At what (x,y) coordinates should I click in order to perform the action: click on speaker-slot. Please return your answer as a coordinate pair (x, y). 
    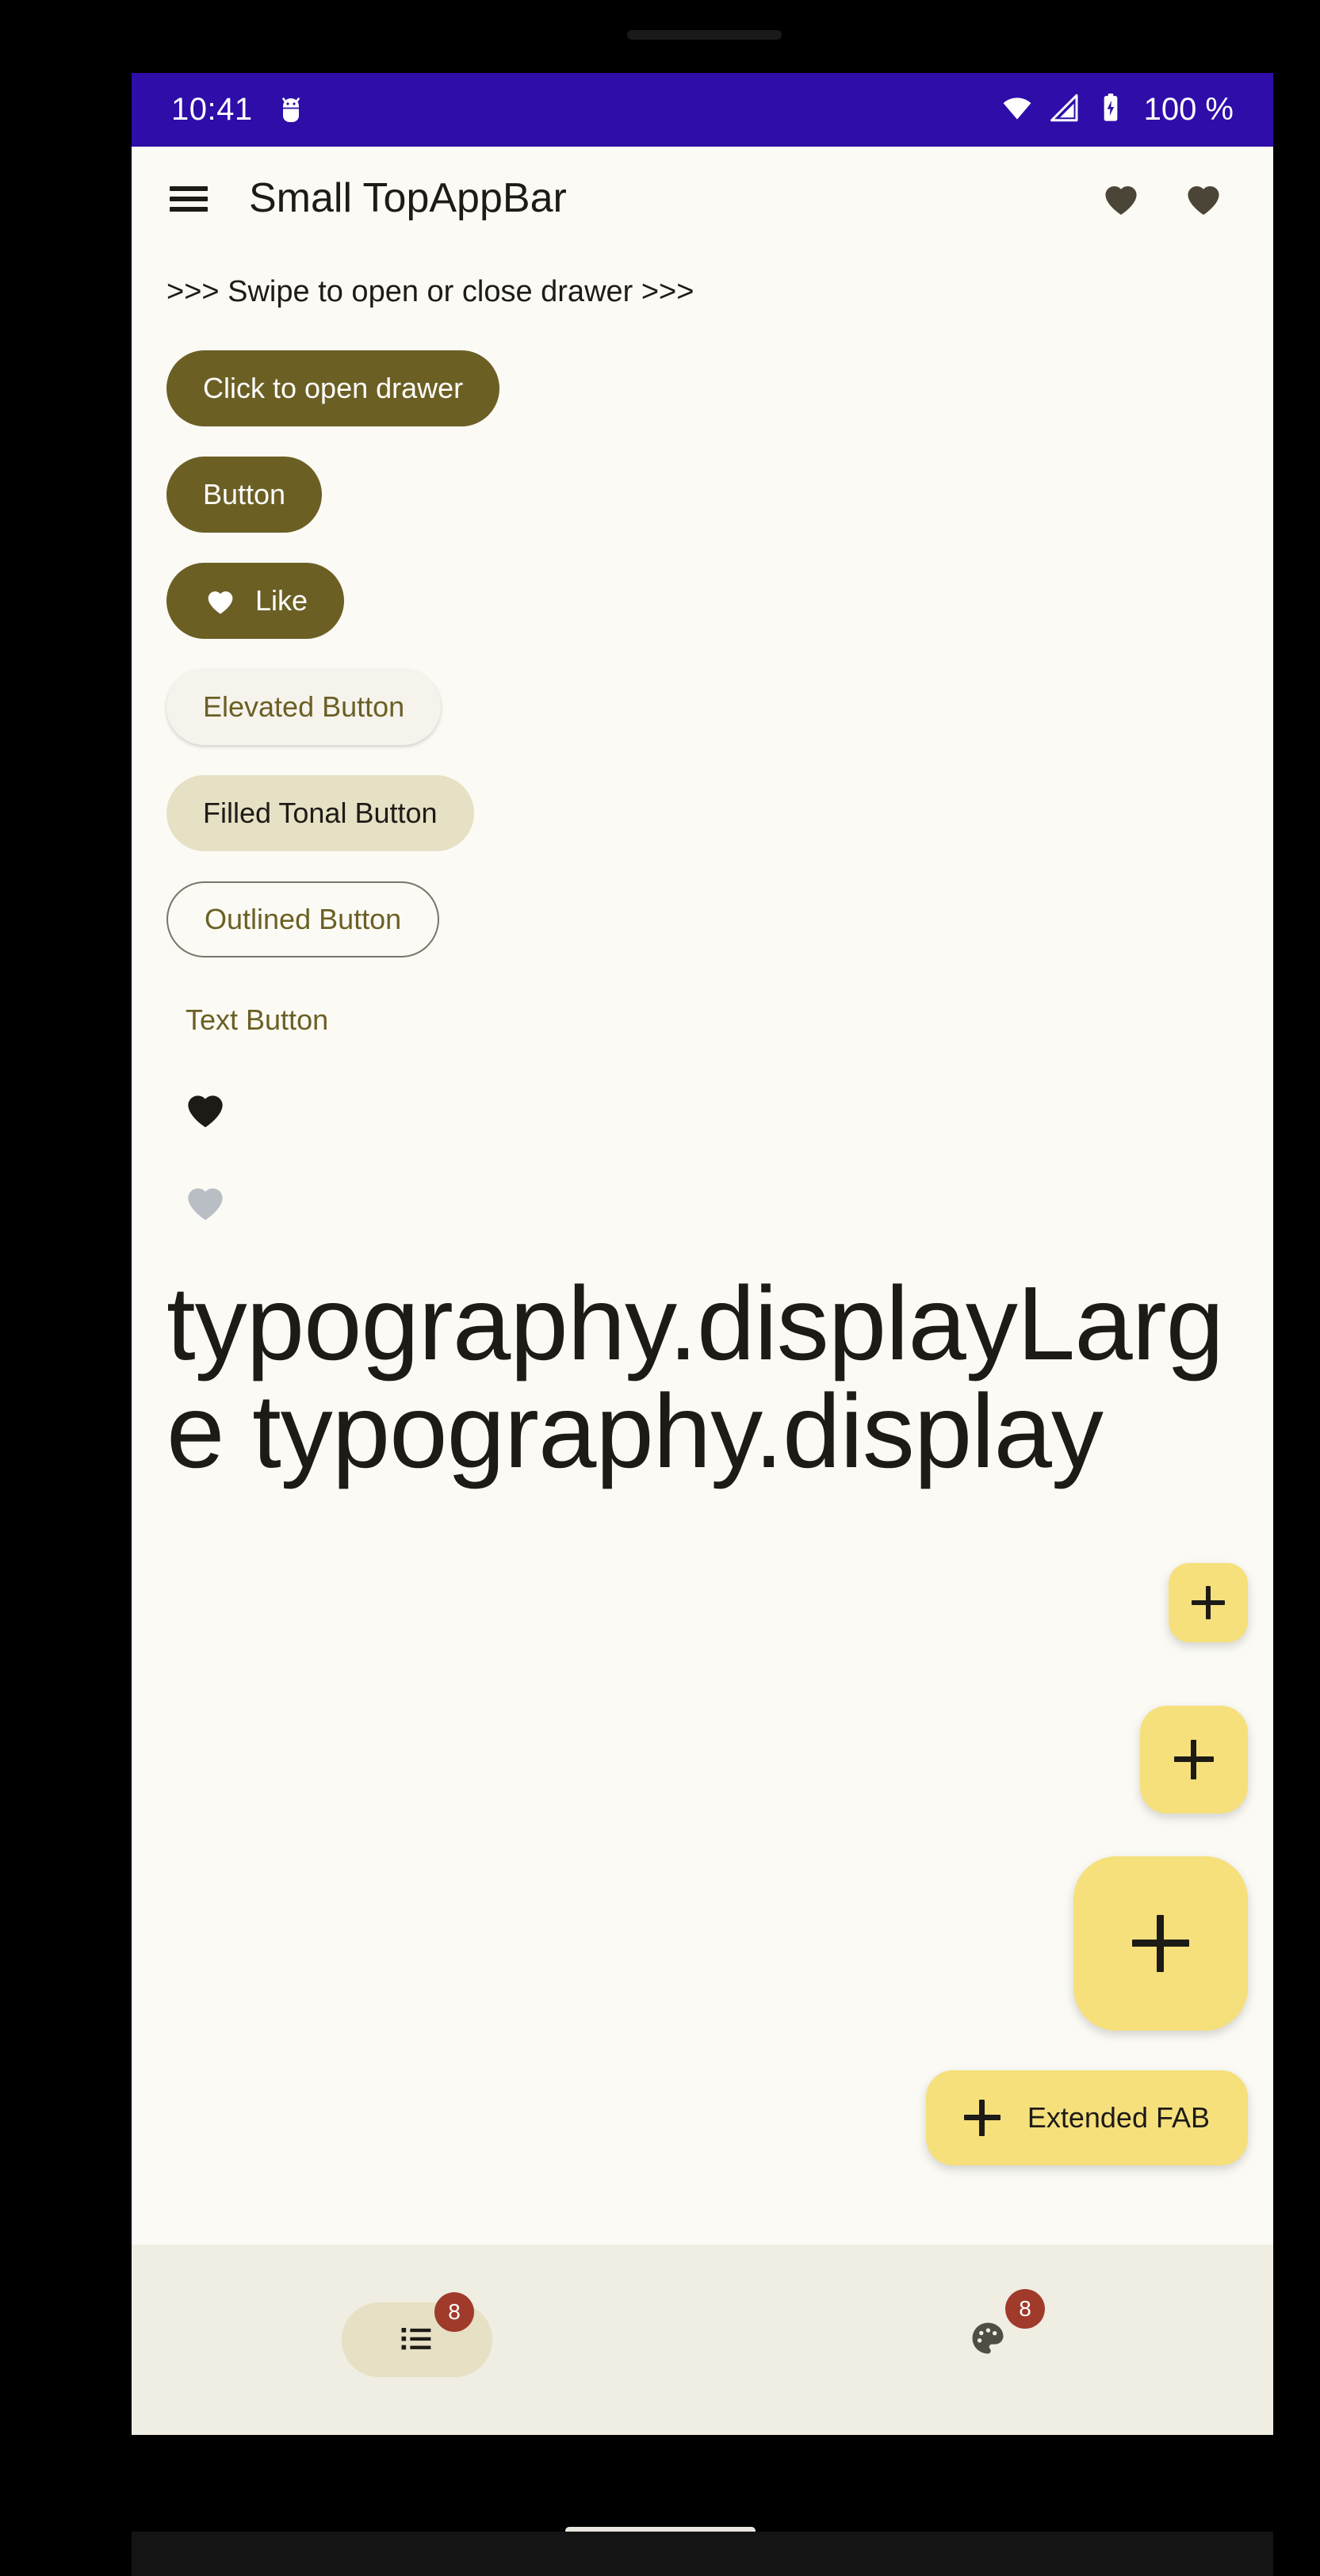
    Looking at the image, I should click on (704, 35).